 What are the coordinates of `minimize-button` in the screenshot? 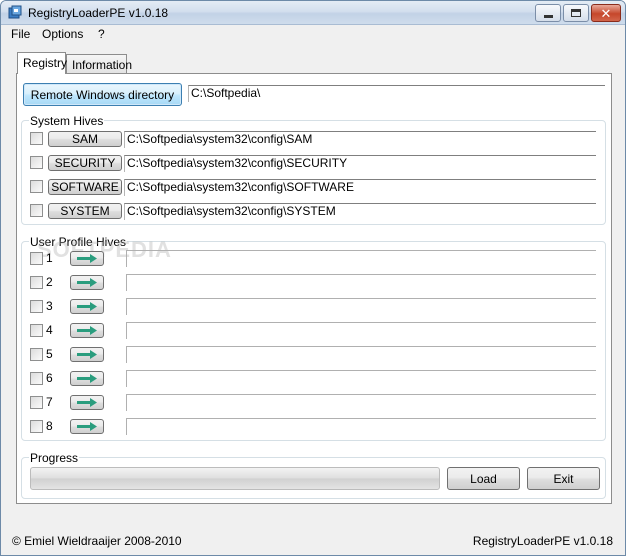 It's located at (548, 13).